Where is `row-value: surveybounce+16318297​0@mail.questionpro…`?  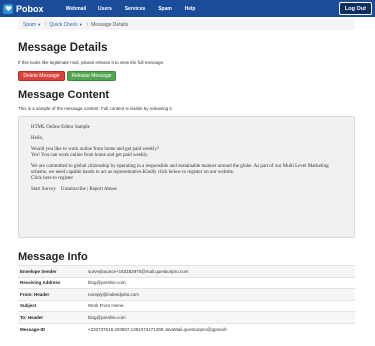
row-value: surveybounce+16318297​0@mail.questionpro… is located at coordinates (220, 271).